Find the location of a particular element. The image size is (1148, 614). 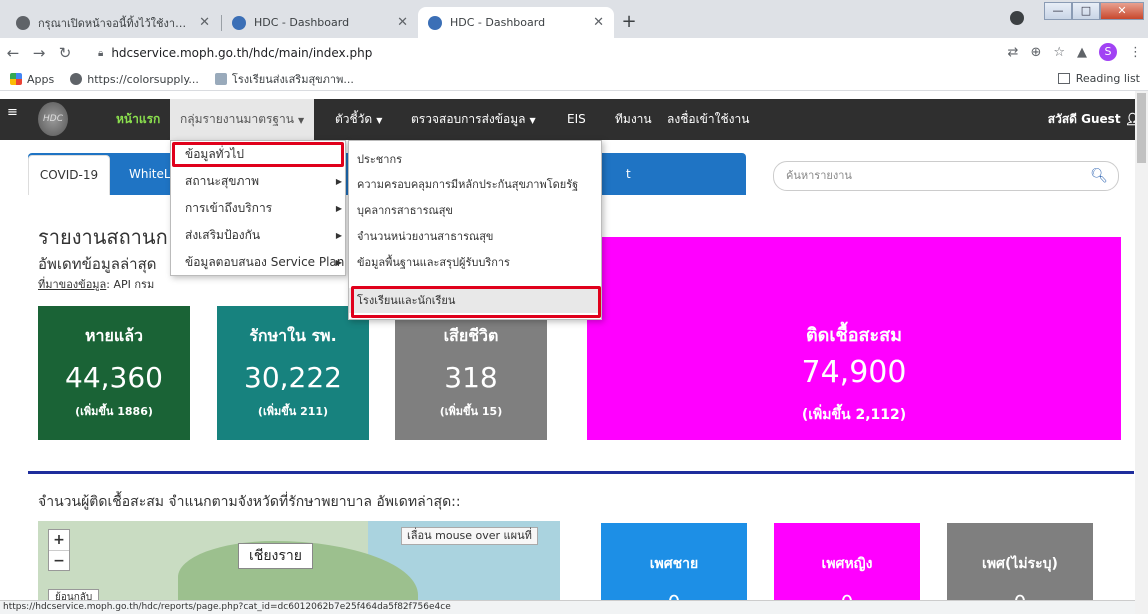

nav-data-check: ตรวจสอบการส่งข้อมูล ▼ is located at coordinates (473, 119).